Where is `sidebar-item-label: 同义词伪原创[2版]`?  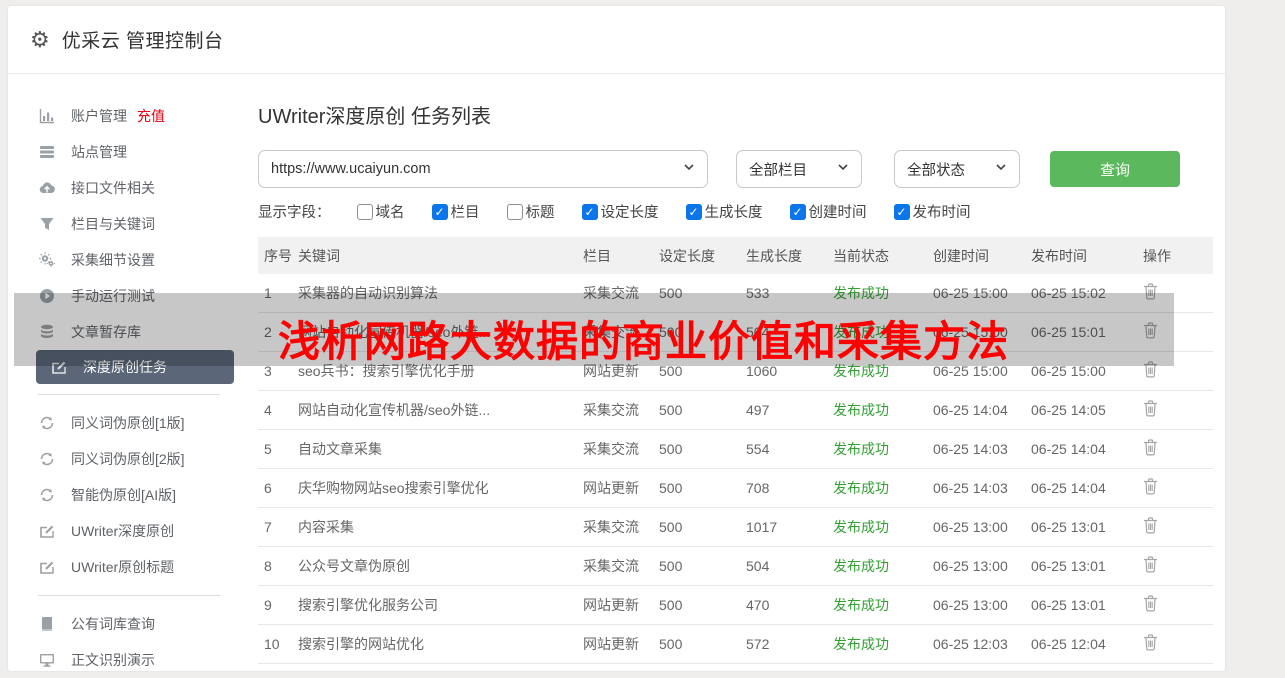
sidebar-item-label: 同义词伪原创[2版] is located at coordinates (128, 459).